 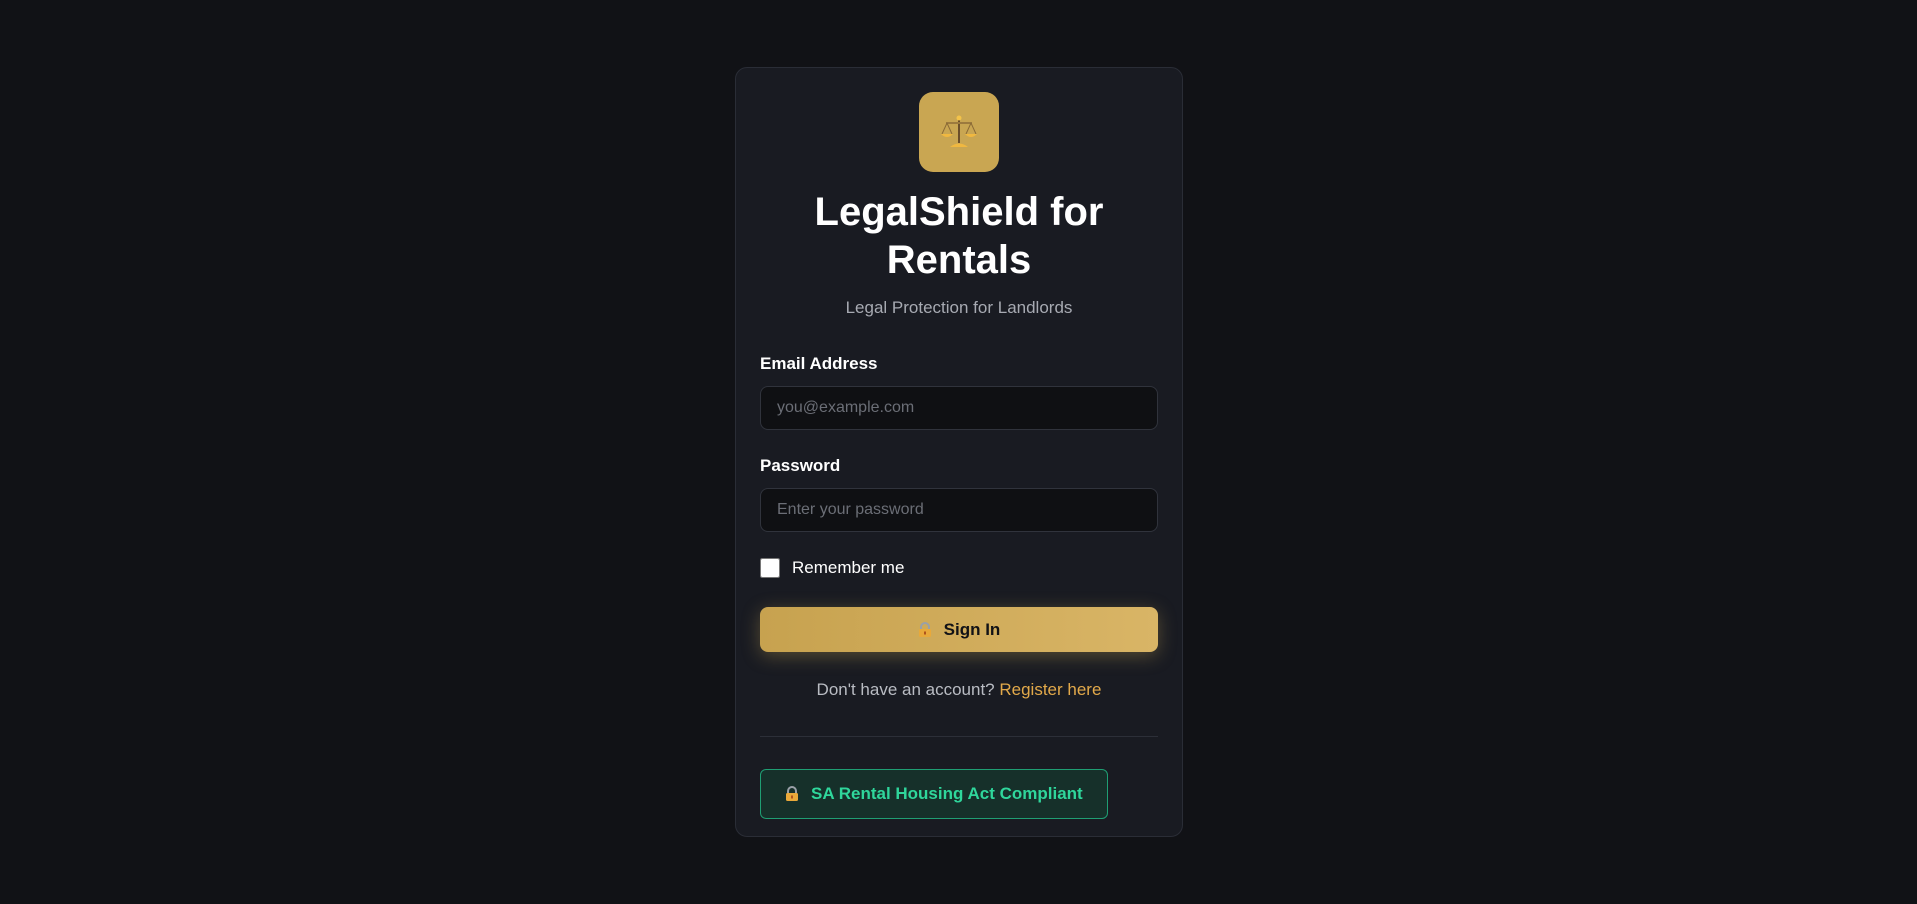 What do you see at coordinates (770, 568) in the screenshot?
I see `remember-me-checkbox` at bounding box center [770, 568].